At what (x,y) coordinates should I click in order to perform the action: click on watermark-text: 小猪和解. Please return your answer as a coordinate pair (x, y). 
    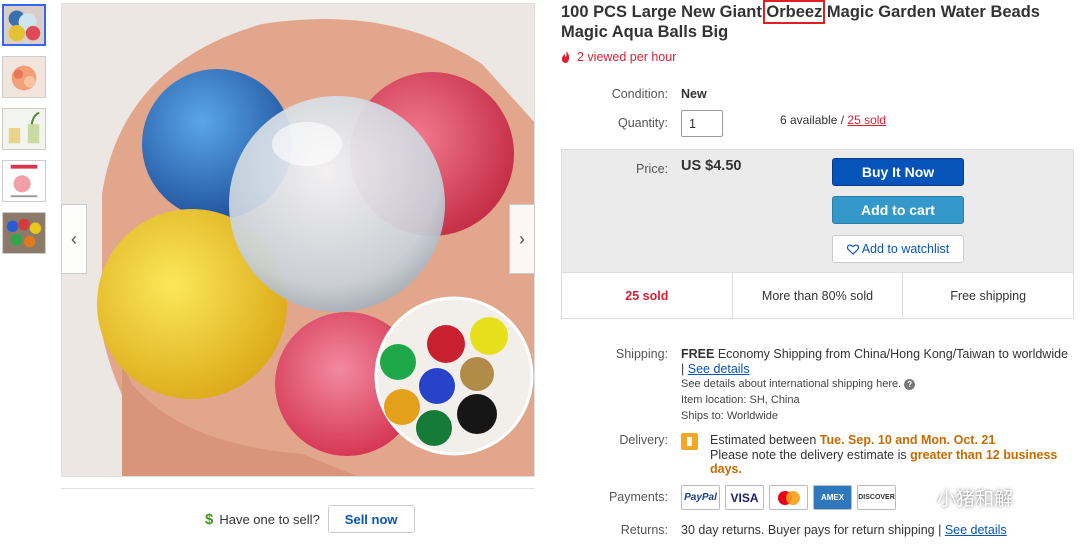
    Looking at the image, I should click on (975, 499).